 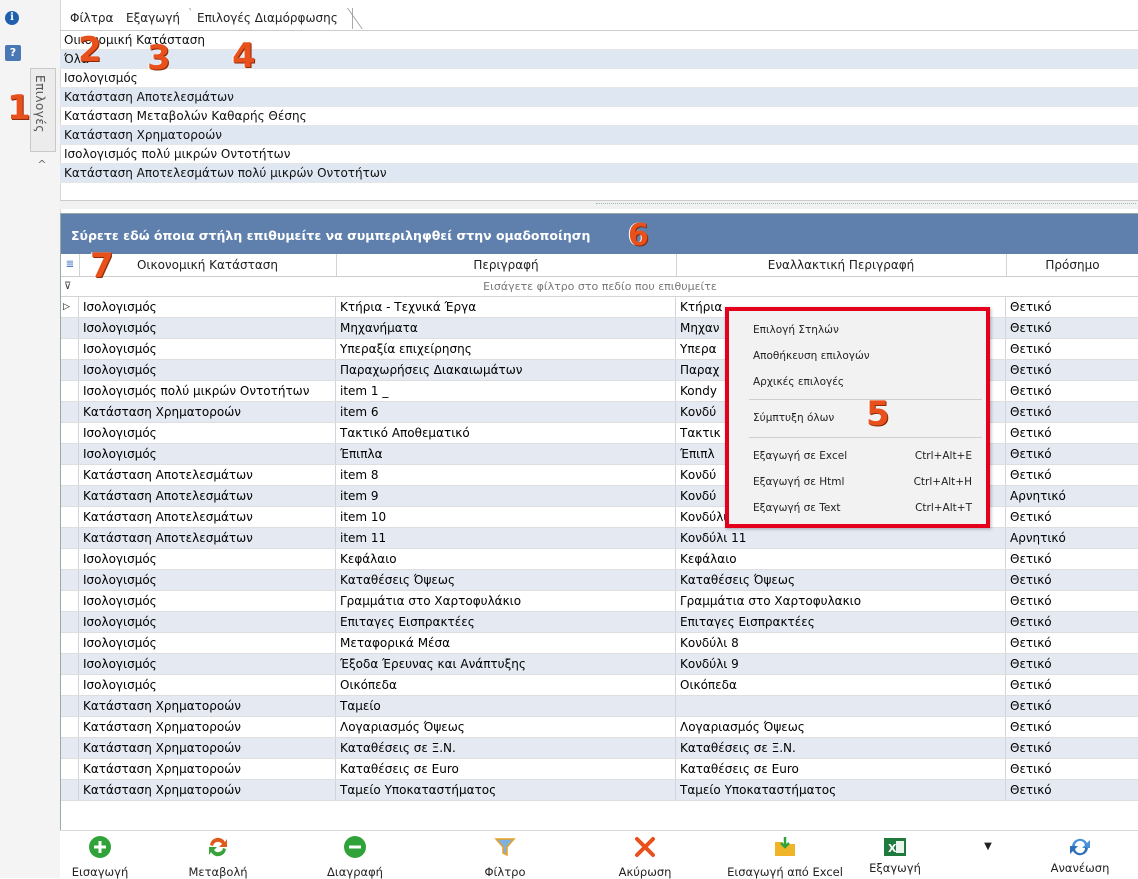 What do you see at coordinates (12, 18) in the screenshot?
I see `info-icon: i` at bounding box center [12, 18].